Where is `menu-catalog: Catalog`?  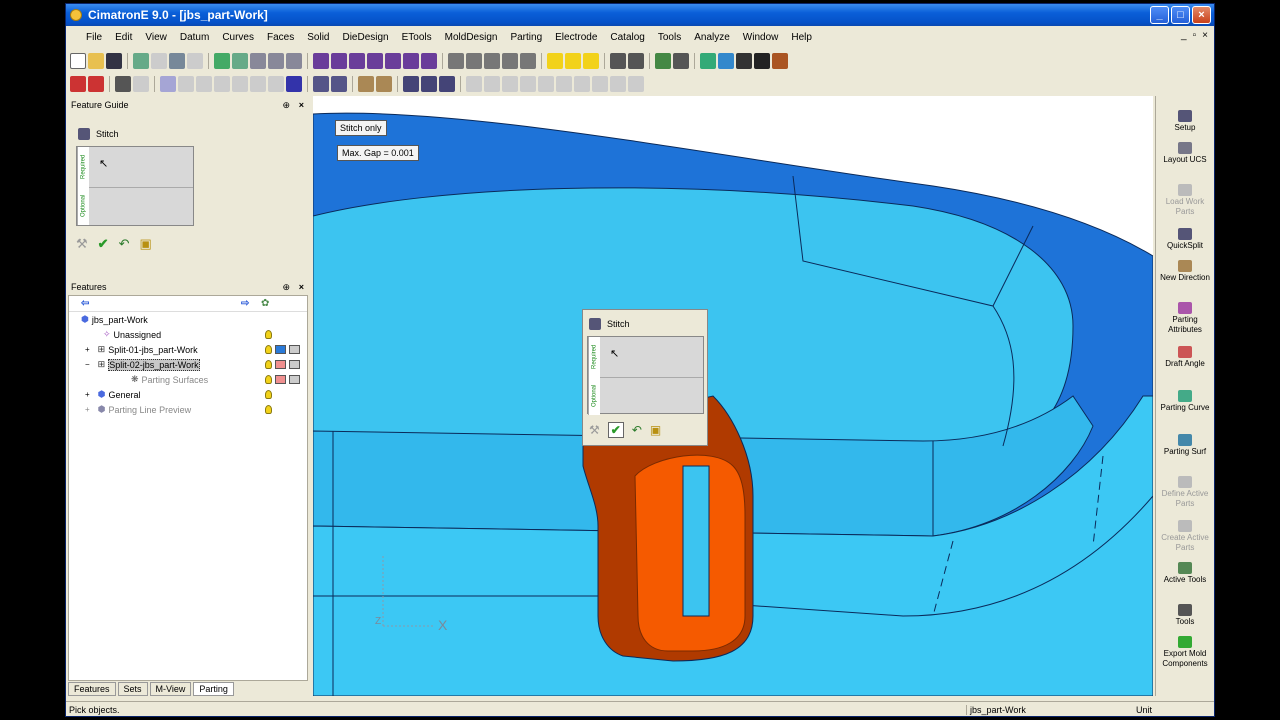 menu-catalog: Catalog is located at coordinates (627, 37).